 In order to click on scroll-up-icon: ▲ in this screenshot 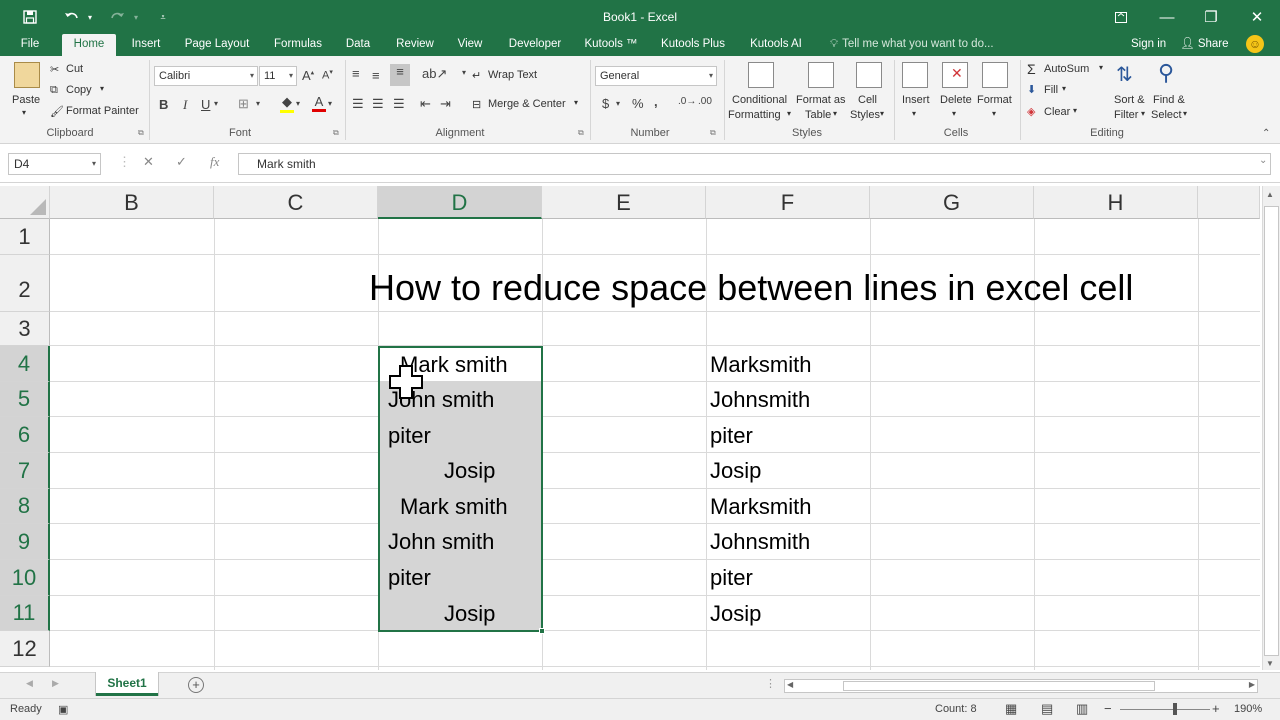, I will do `click(1270, 194)`.